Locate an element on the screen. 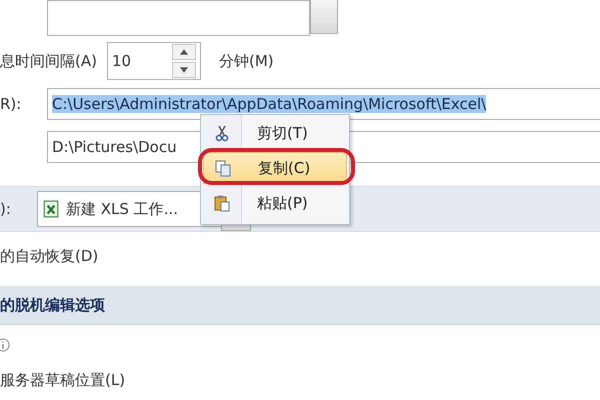 Image resolution: width=600 pixels, height=400 pixels. spreadsheet-icon is located at coordinates (51, 209).